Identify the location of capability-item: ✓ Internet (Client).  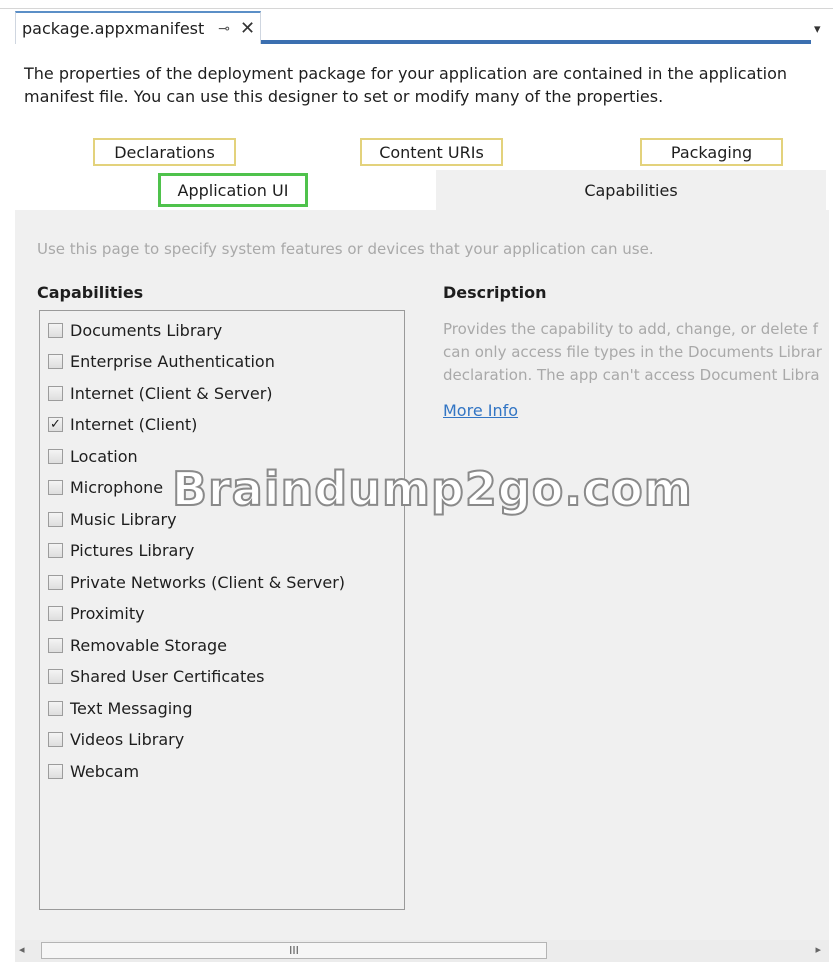
(122, 425).